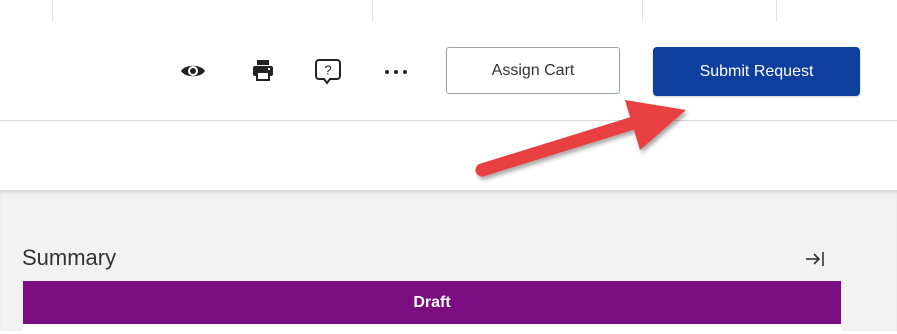 This screenshot has width=897, height=334. What do you see at coordinates (756, 71) in the screenshot?
I see `submit-request-button: Submit Request` at bounding box center [756, 71].